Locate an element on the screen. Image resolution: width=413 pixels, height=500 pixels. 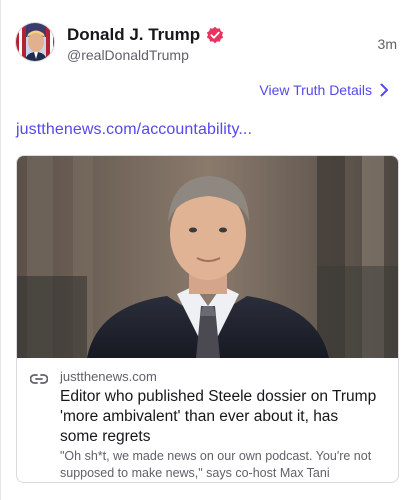
view-truth-details-label: View Truth Details is located at coordinates (315, 90).